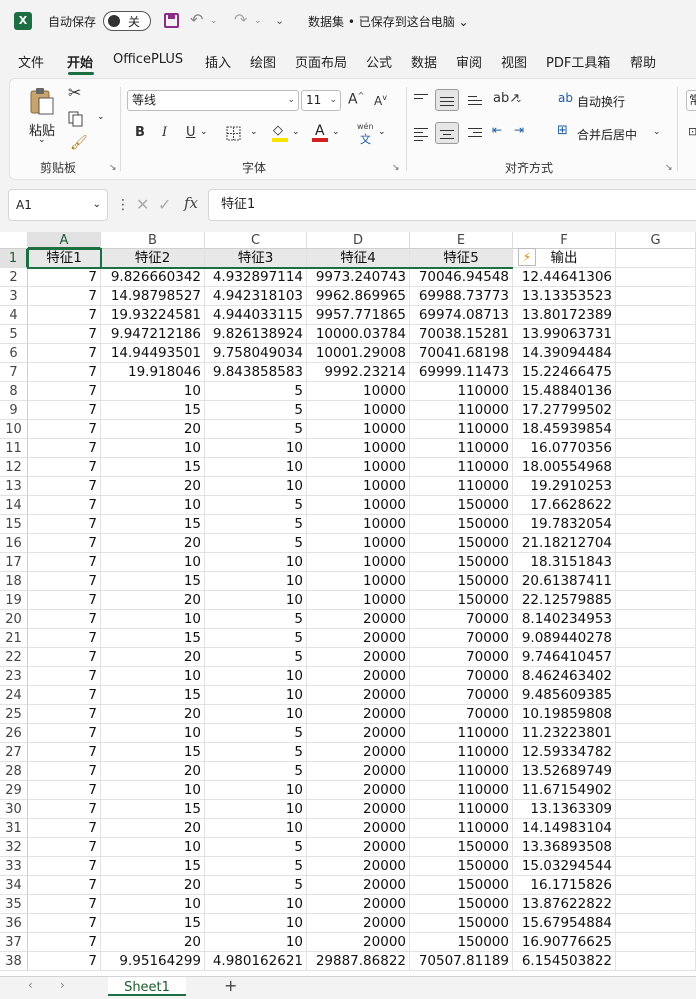 The width and height of the screenshot is (696, 999). Describe the element at coordinates (358, 277) in the screenshot. I see `table-cell: 9973.240743` at that location.